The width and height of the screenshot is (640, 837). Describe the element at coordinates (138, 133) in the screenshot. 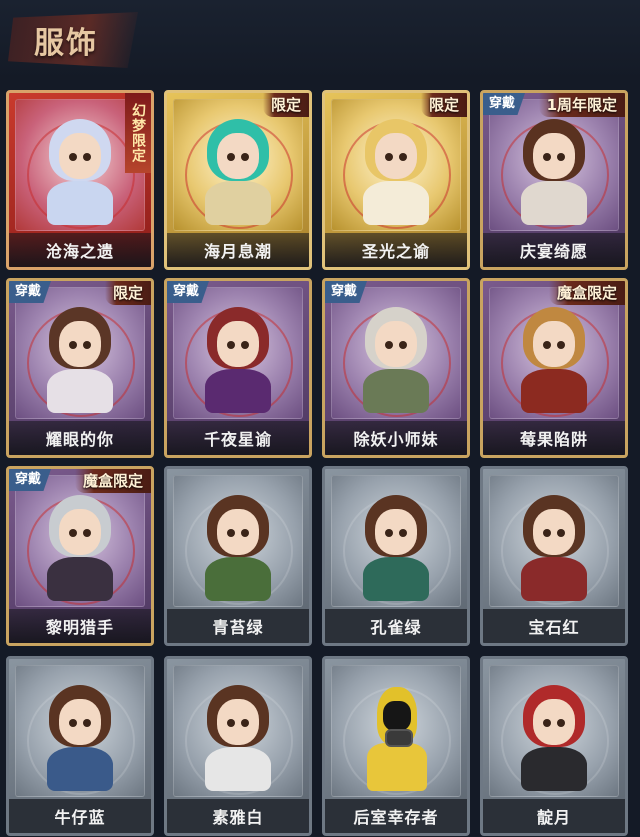

I see `limited-badge: 幻梦限定` at that location.